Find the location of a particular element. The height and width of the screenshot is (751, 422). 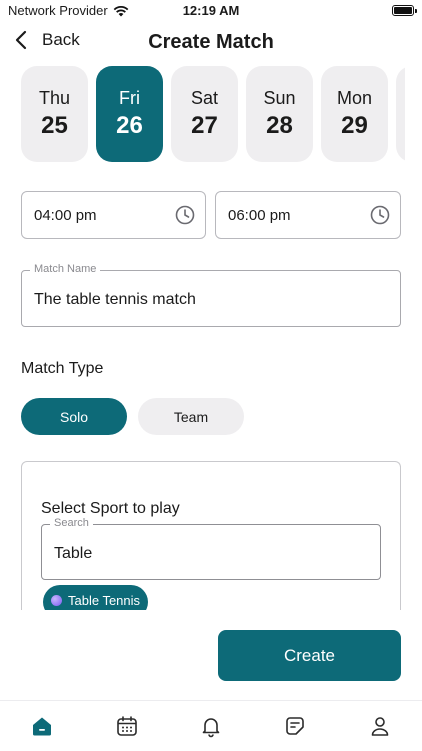

notes-icon is located at coordinates (295, 726).